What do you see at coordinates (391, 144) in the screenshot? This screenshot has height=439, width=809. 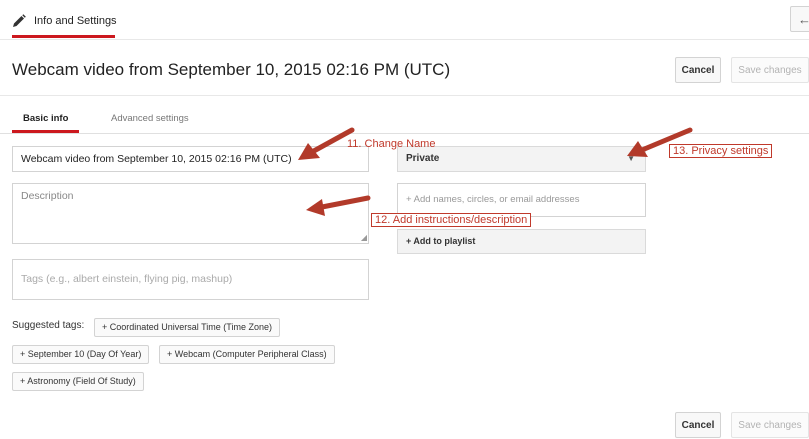 I see `annotation-change-name: 11. Change Name` at bounding box center [391, 144].